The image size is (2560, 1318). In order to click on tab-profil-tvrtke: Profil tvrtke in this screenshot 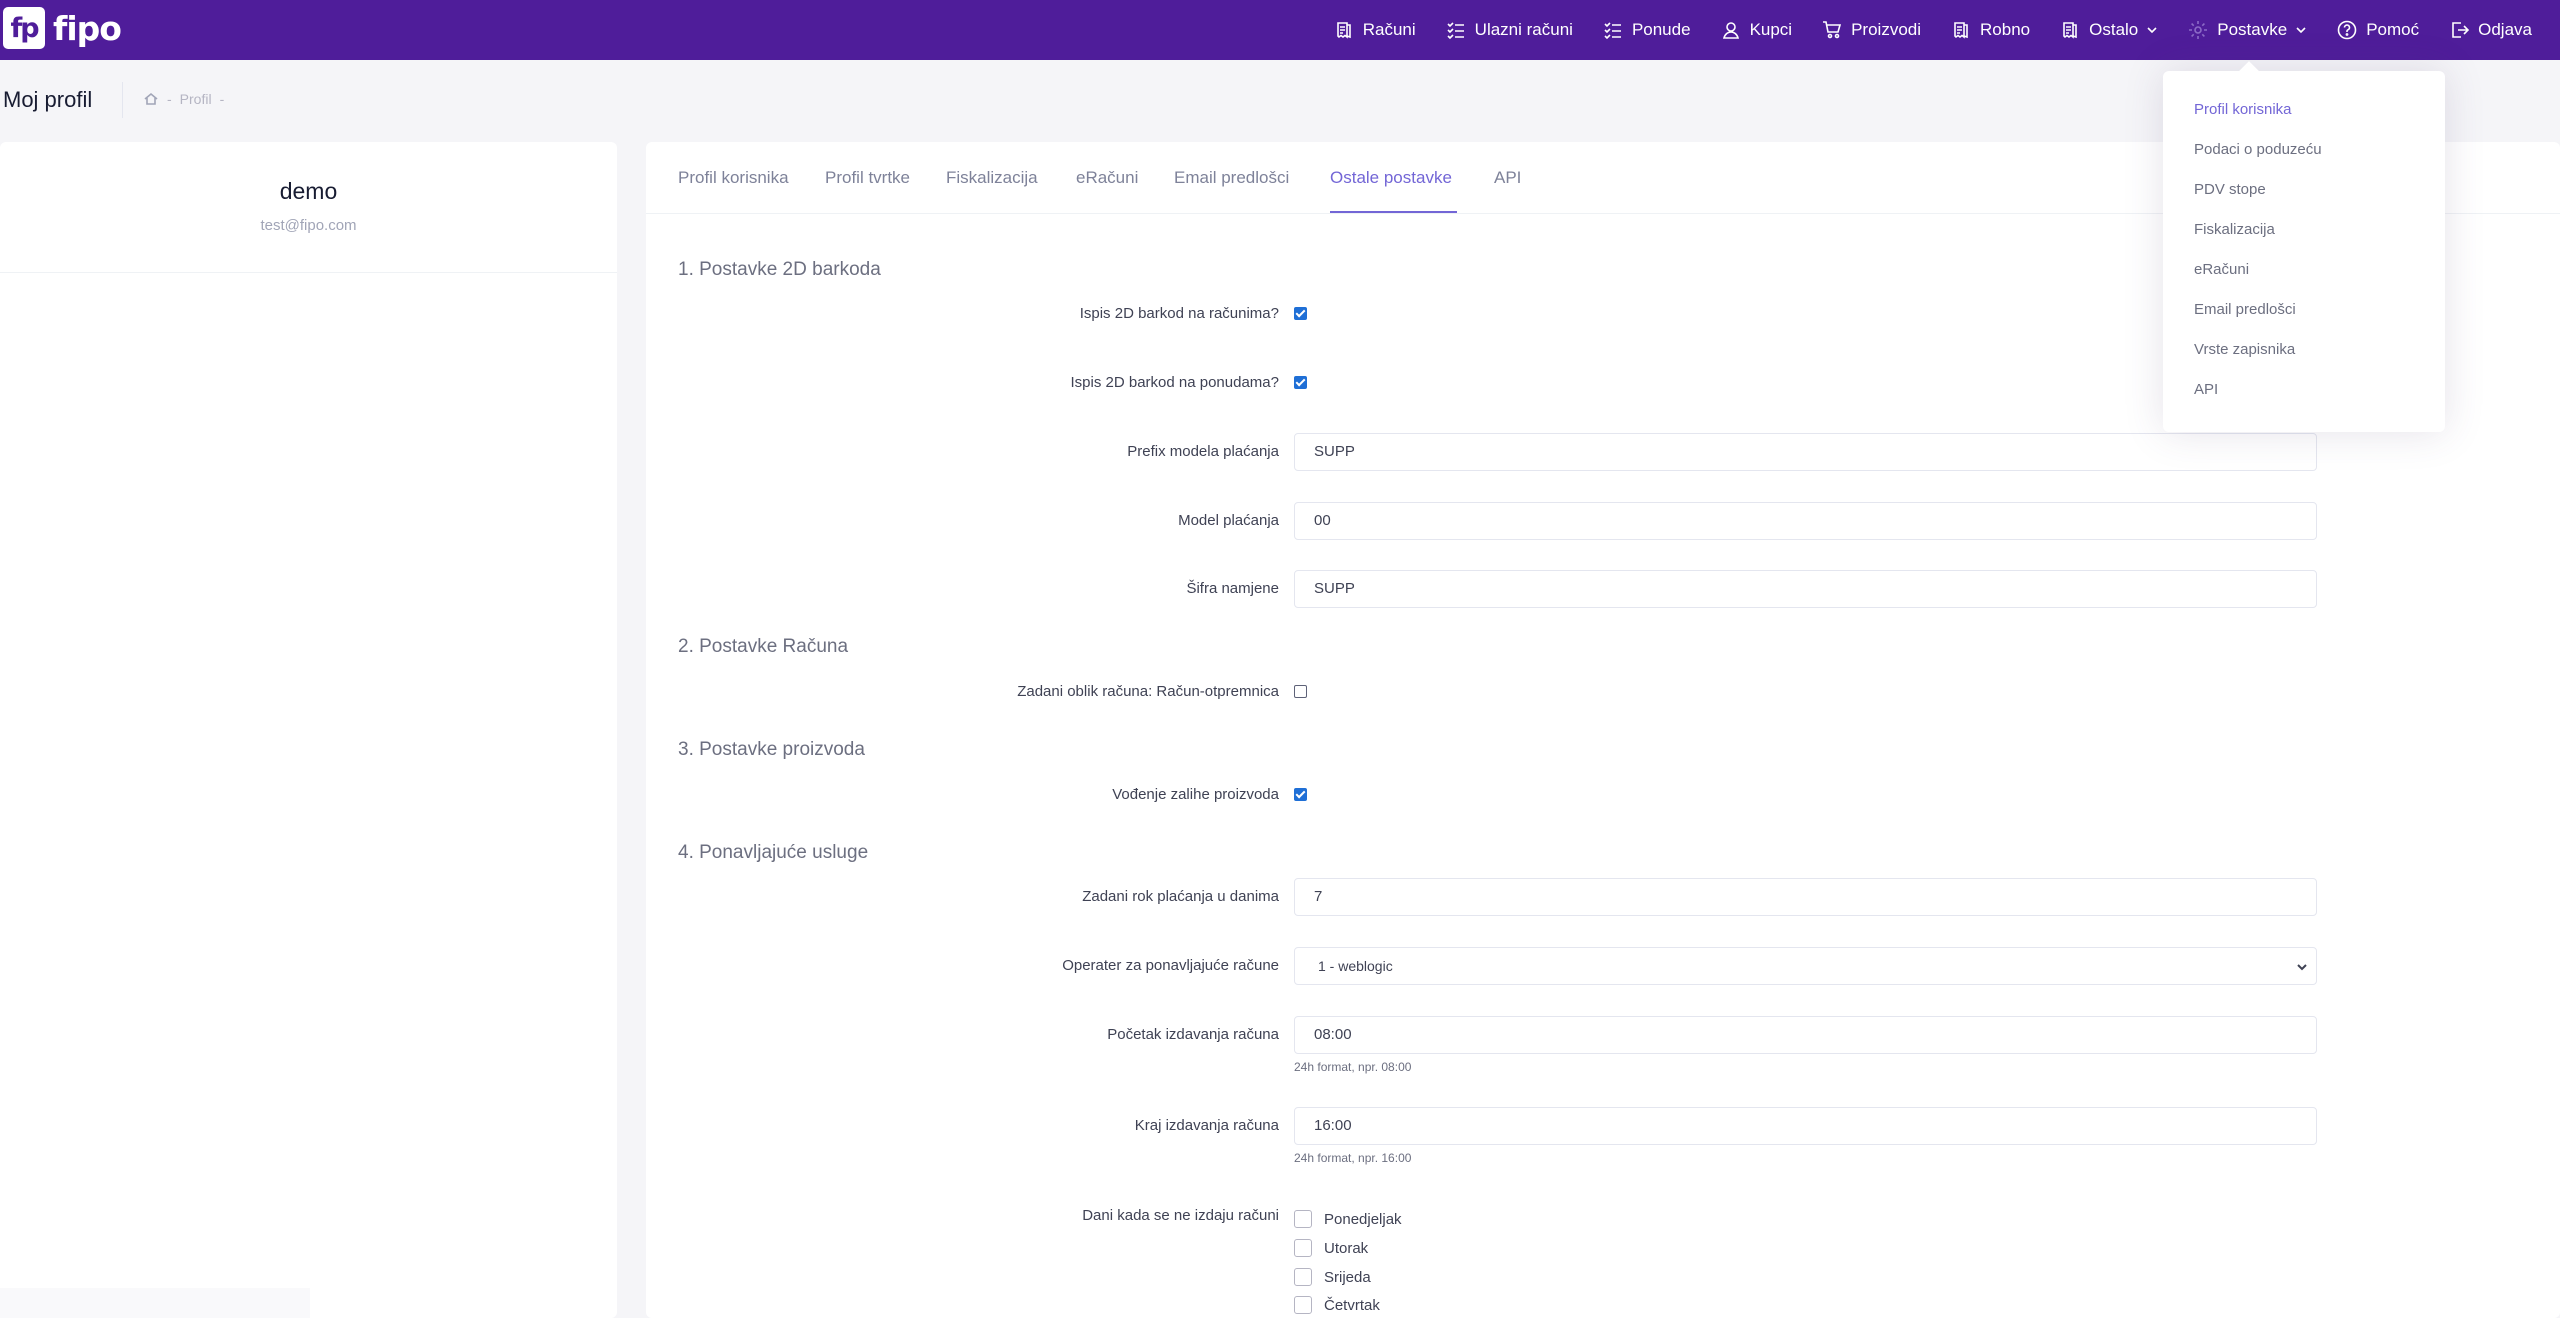, I will do `click(867, 178)`.